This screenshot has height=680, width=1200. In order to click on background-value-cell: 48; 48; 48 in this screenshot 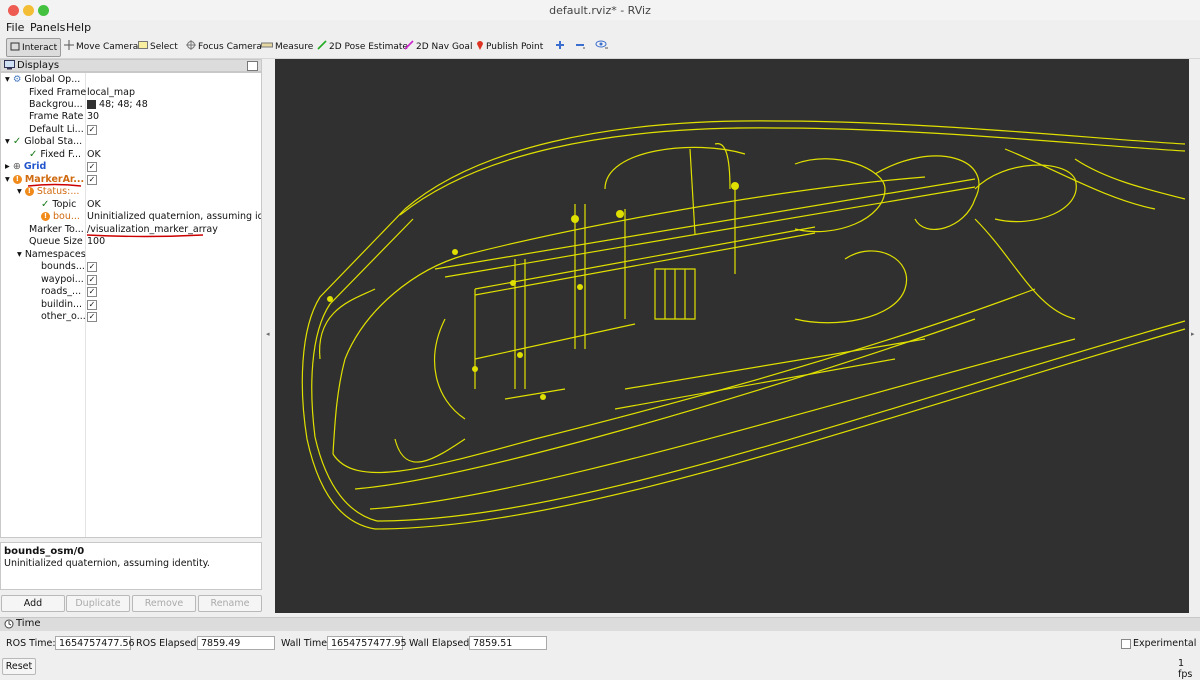, I will do `click(117, 105)`.